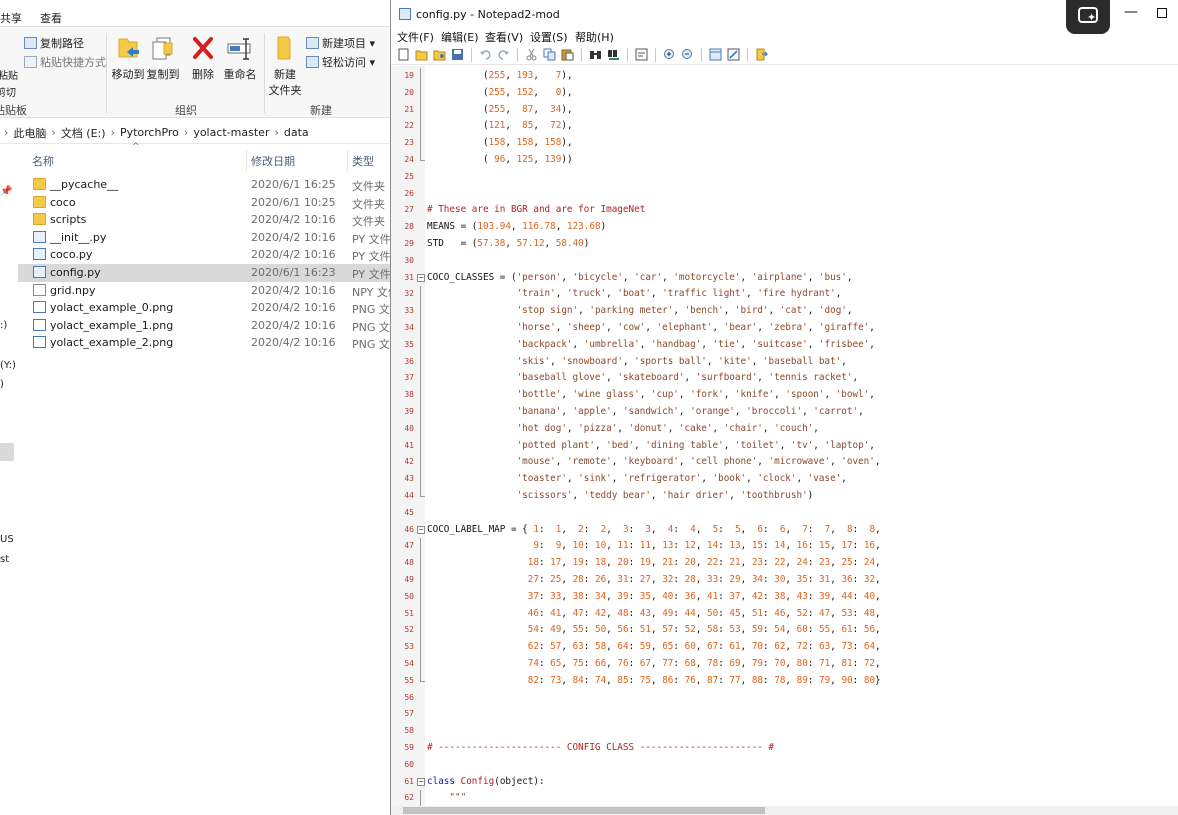  What do you see at coordinates (3, 325) in the screenshot?
I see `nav-item-fragment: :)` at bounding box center [3, 325].